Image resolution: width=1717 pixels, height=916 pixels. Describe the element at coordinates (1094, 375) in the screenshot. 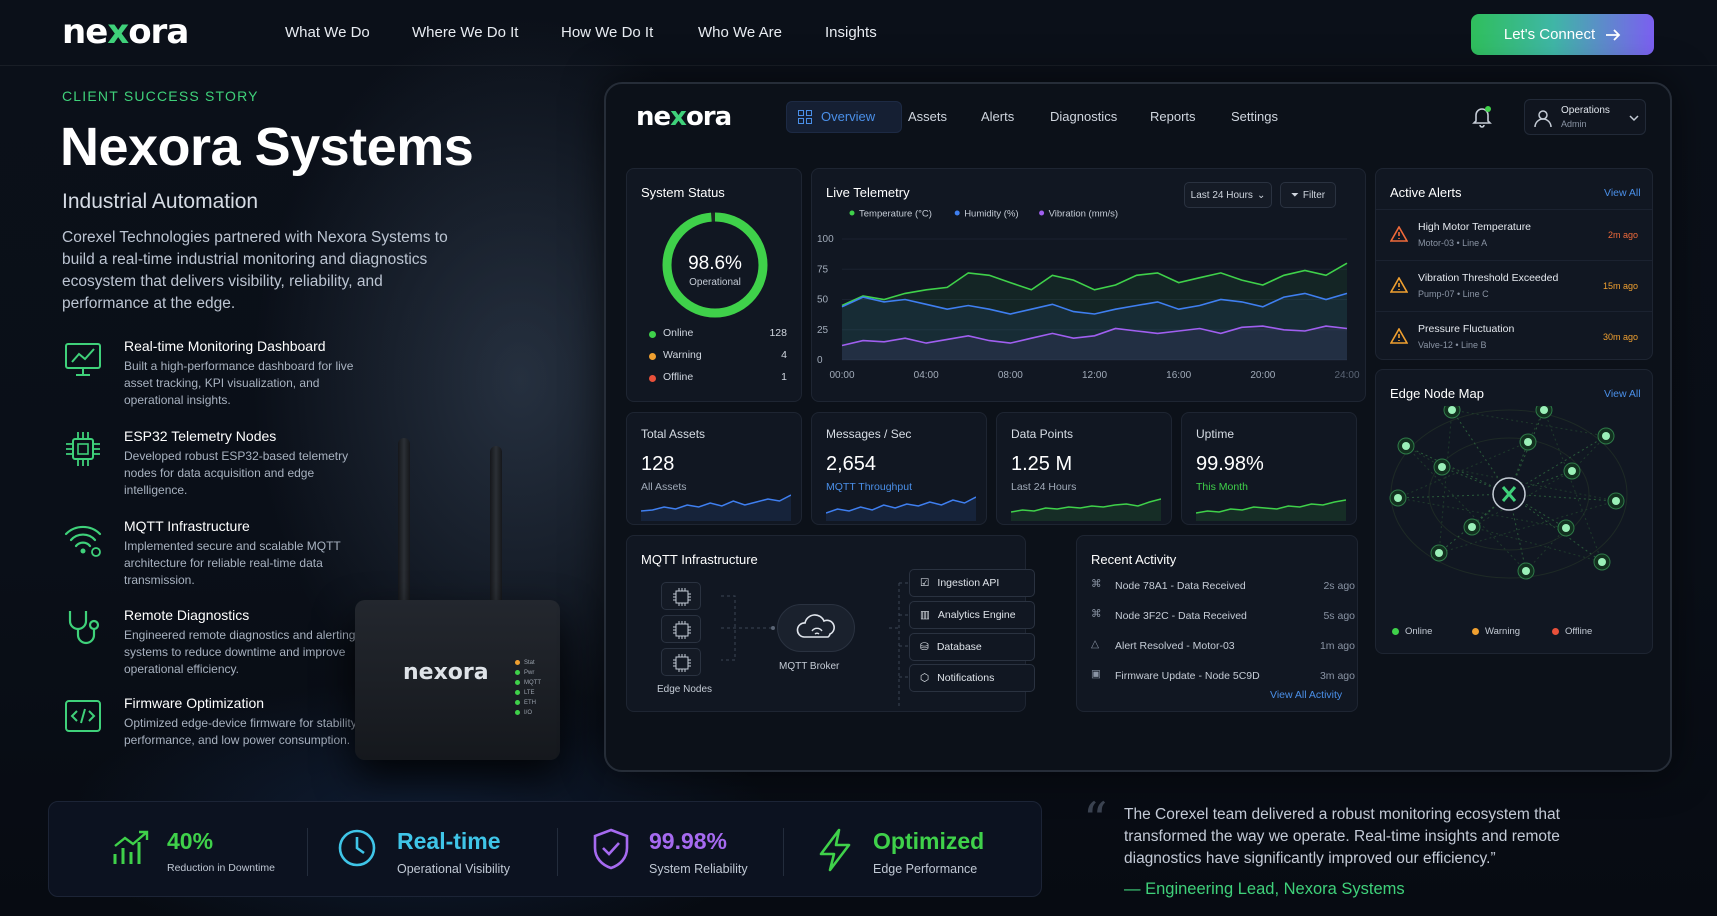

I see `x-tick-label: 12:00` at that location.